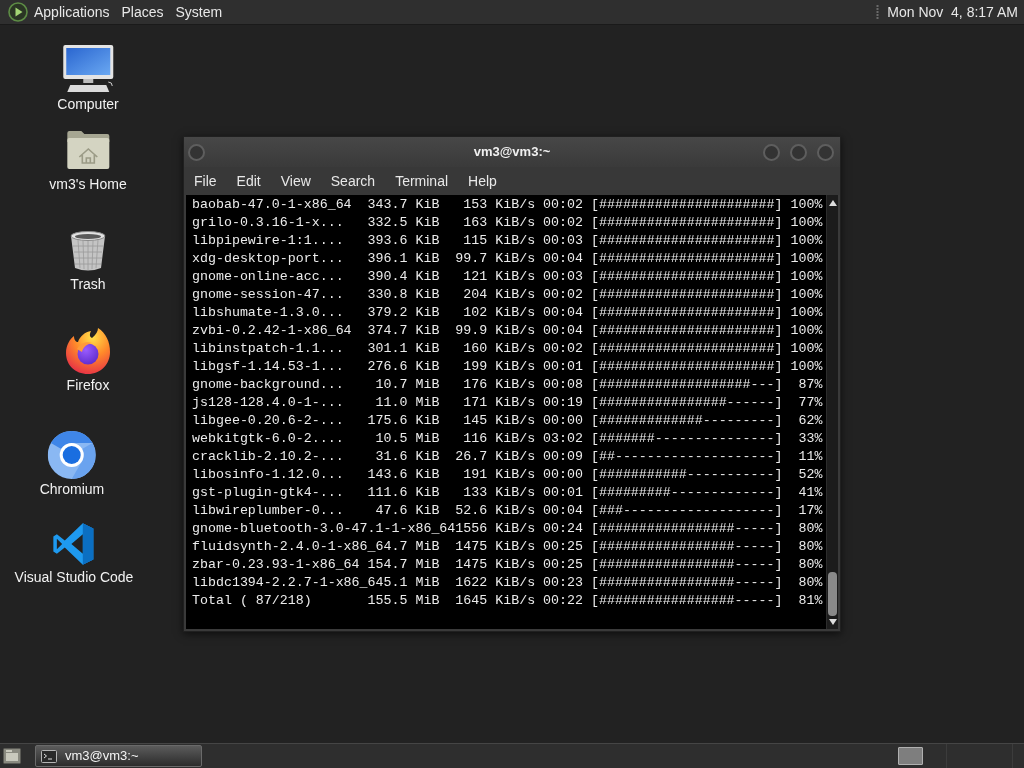 The image size is (1024, 768). I want to click on scroll-up-icon, so click(832, 203).